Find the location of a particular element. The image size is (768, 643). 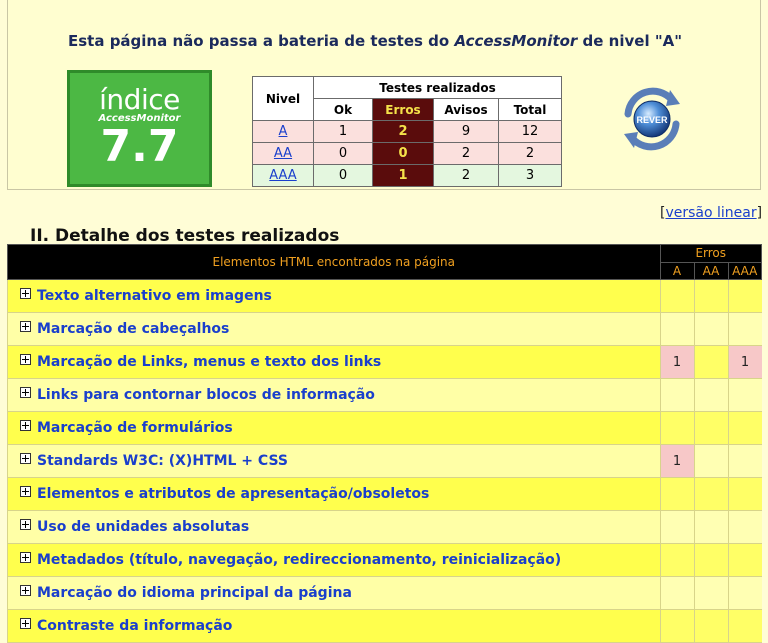

col-ok: Ok is located at coordinates (343, 109).